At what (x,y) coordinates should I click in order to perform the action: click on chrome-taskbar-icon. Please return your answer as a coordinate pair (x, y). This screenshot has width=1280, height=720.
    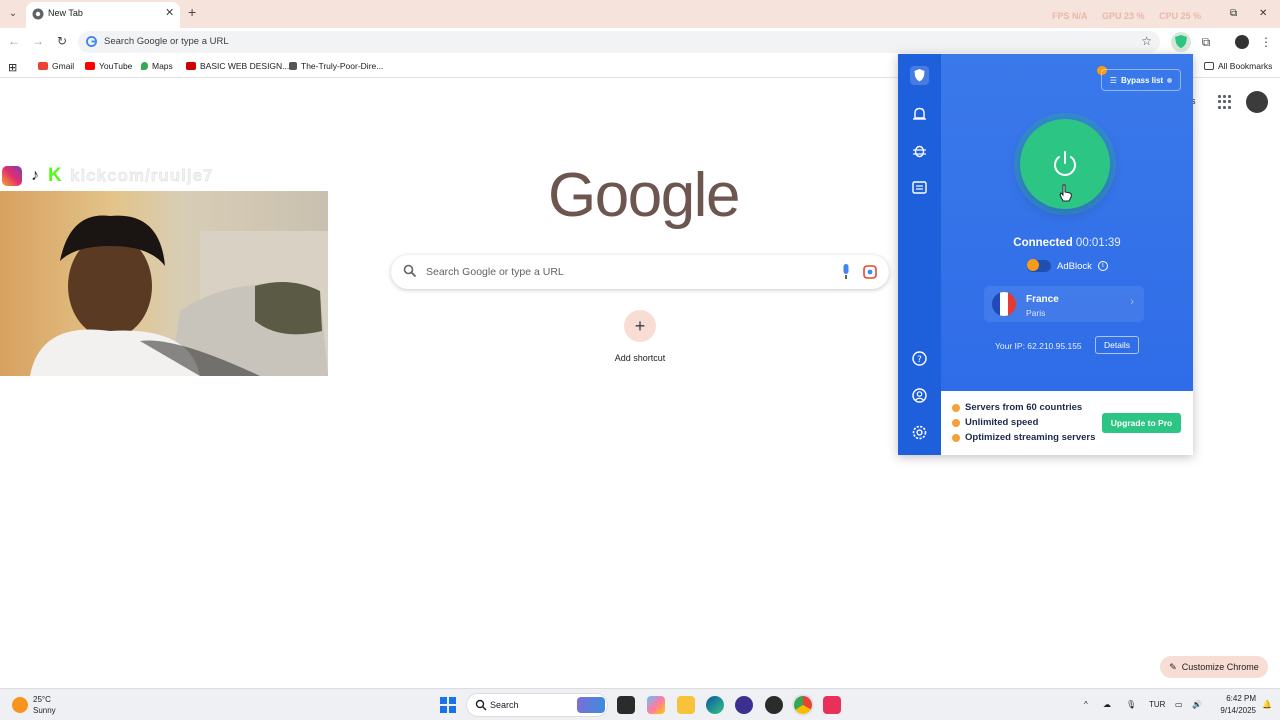
    Looking at the image, I should click on (803, 705).